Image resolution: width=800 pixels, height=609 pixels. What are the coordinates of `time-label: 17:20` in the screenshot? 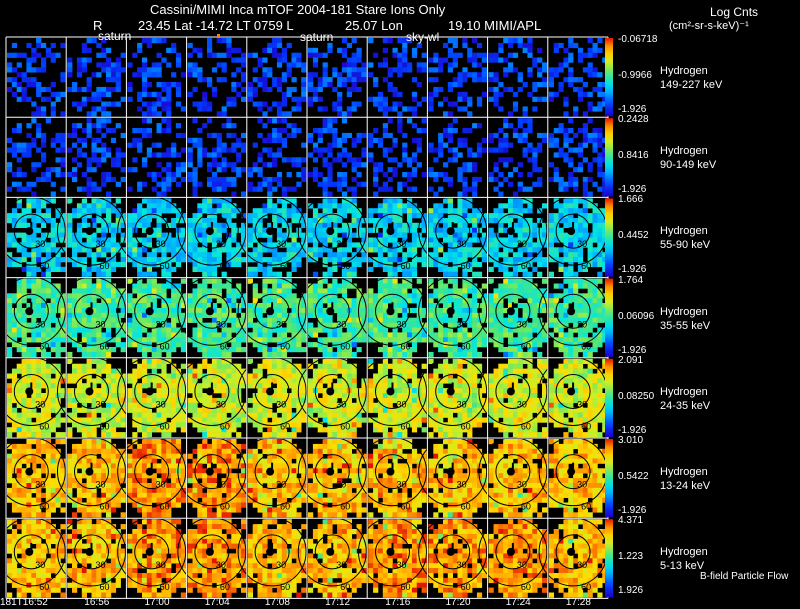 It's located at (458, 602).